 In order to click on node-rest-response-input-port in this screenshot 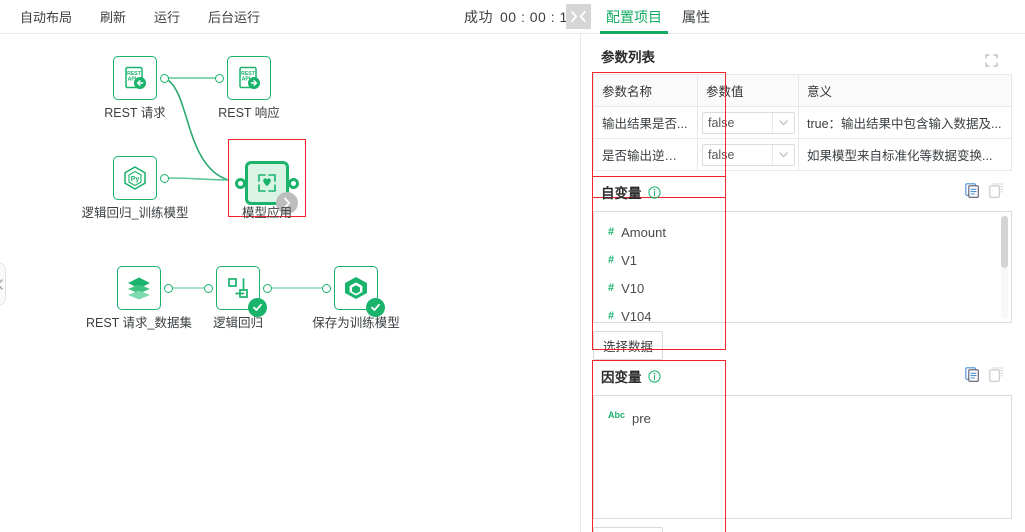, I will do `click(219, 78)`.